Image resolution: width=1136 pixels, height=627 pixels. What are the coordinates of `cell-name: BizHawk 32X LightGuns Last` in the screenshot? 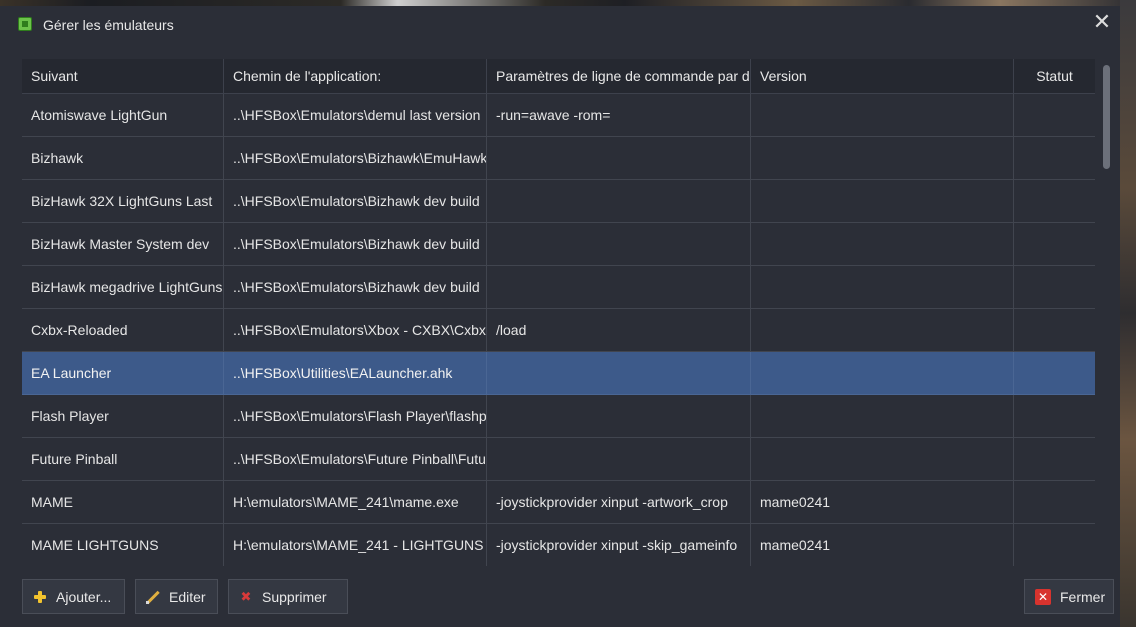 It's located at (123, 201).